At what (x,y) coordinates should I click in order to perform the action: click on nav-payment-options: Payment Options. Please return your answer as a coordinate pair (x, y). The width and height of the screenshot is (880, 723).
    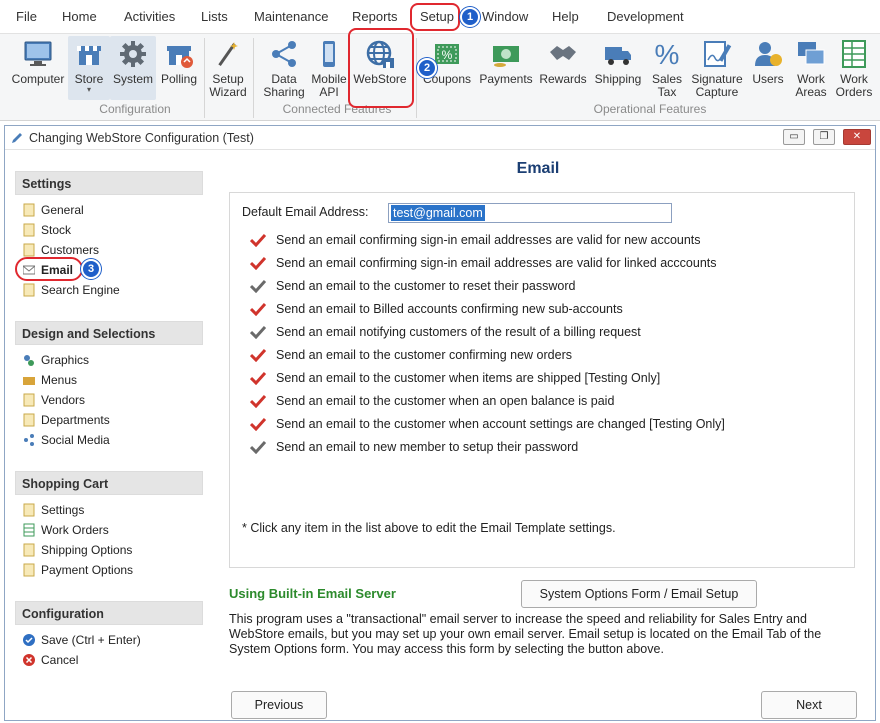
    Looking at the image, I should click on (109, 570).